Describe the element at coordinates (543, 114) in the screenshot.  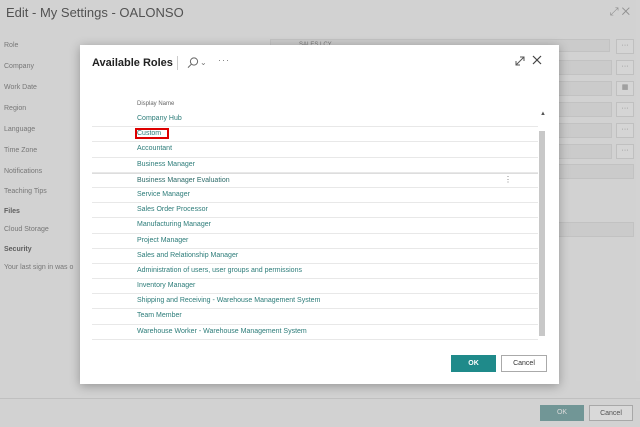
I see `scroll-up-icon: ▲` at that location.